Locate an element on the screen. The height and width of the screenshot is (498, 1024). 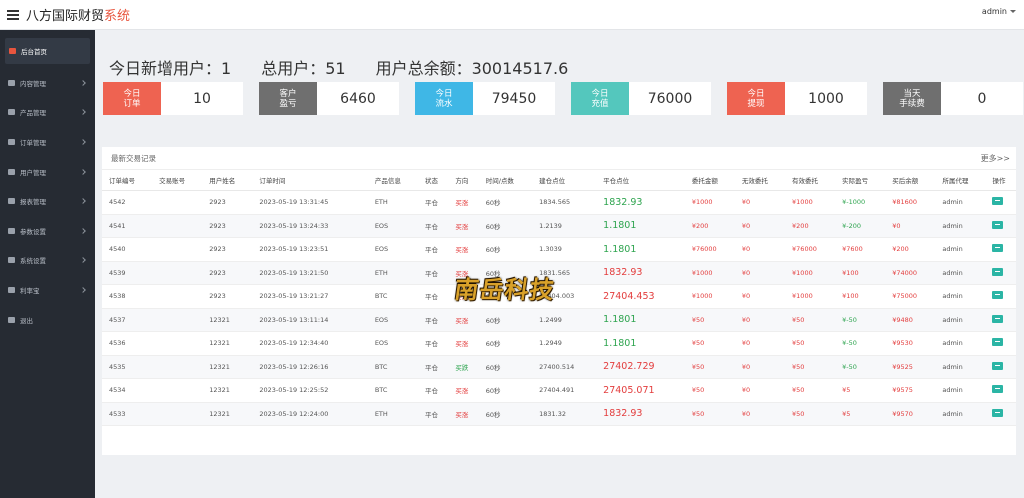
order-time: 2023-05-19 13:21:50 is located at coordinates (310, 273).